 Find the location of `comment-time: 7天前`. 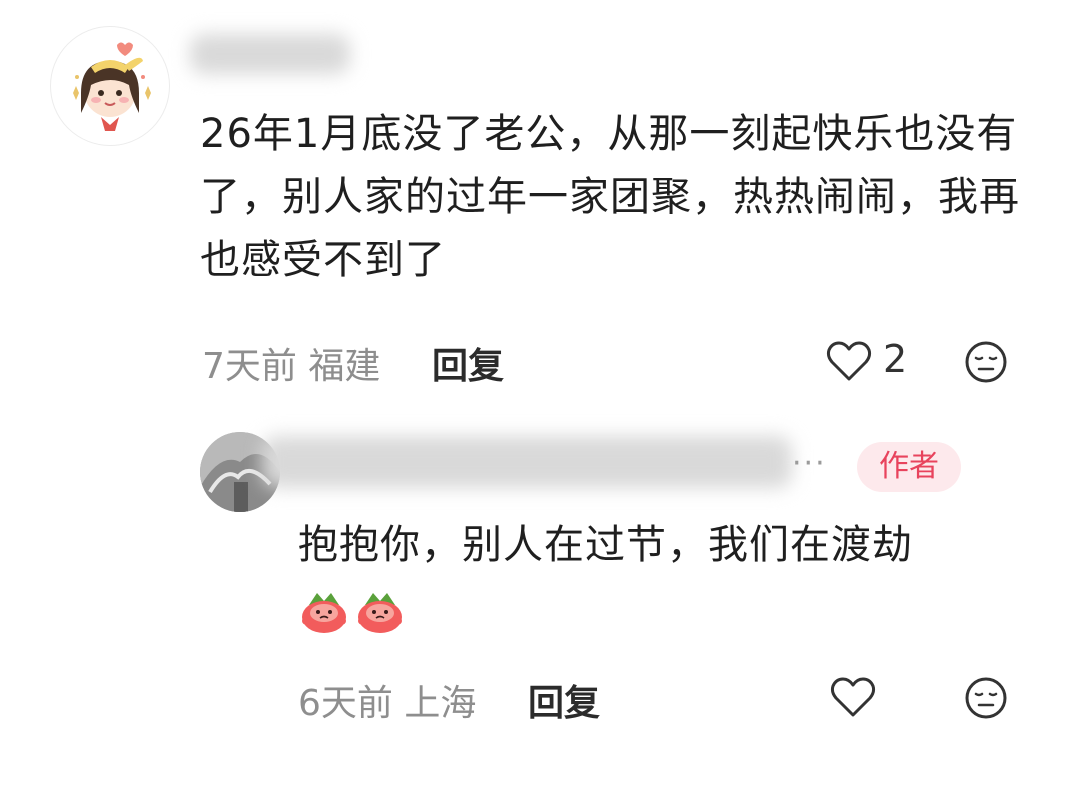

comment-time: 7天前 is located at coordinates (249, 366).